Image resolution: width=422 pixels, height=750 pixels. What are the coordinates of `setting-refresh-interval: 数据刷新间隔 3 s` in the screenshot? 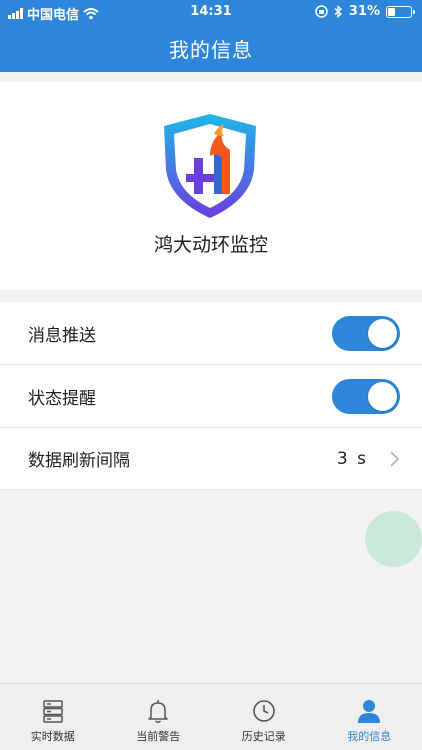 It's located at (211, 459).